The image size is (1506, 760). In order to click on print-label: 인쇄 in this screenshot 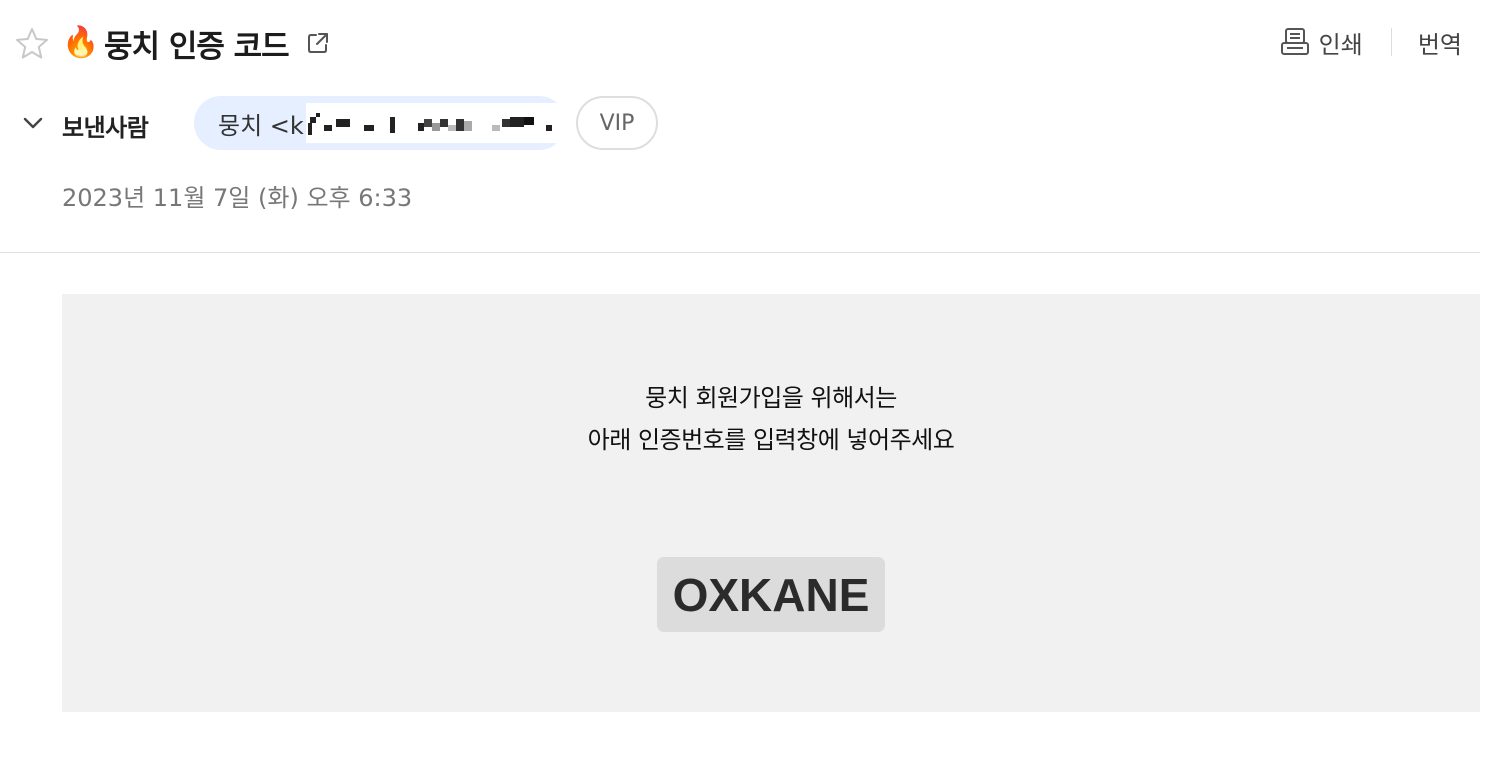, I will do `click(1340, 44)`.